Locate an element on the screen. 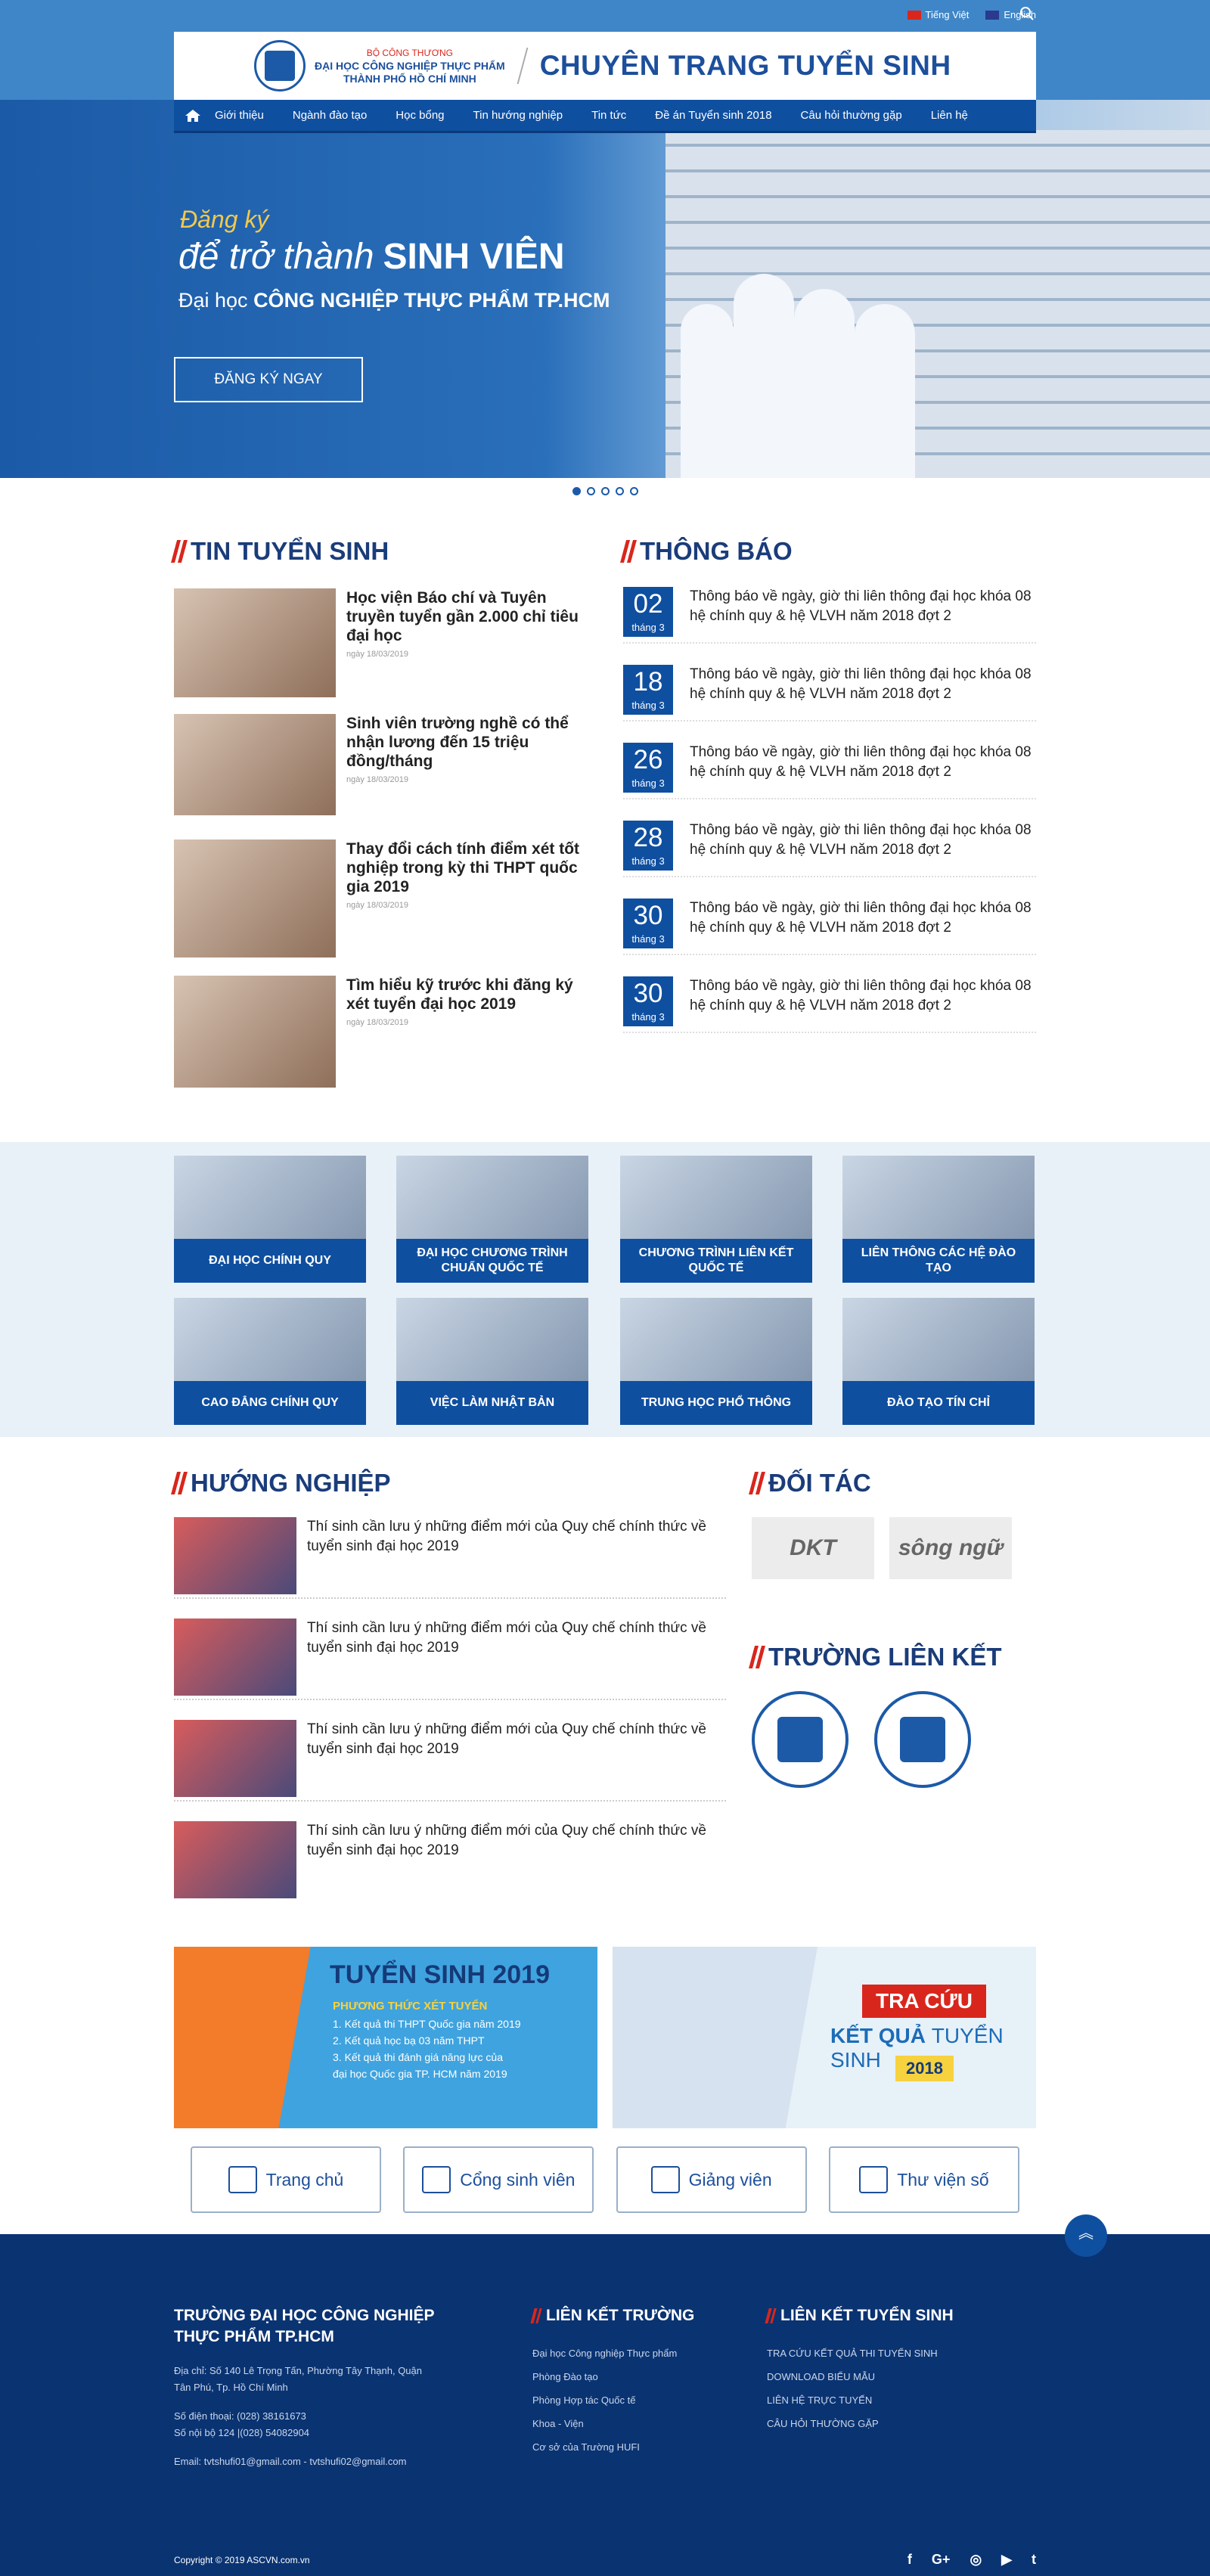 This screenshot has width=1210, height=2576. category-card: VIỆC LÀM NHẬT BẢN is located at coordinates (492, 1361).